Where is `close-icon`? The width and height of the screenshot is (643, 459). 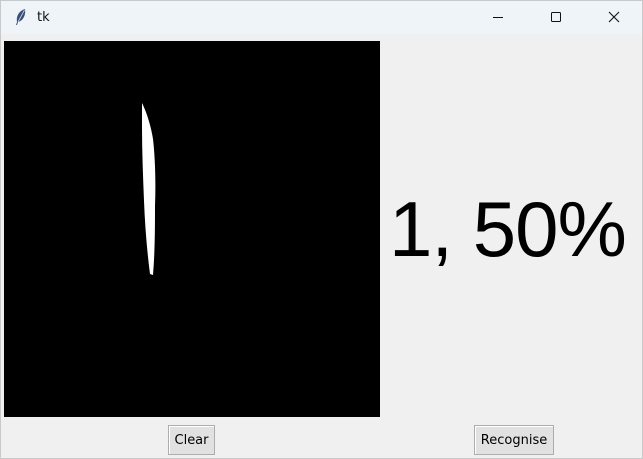 close-icon is located at coordinates (614, 17).